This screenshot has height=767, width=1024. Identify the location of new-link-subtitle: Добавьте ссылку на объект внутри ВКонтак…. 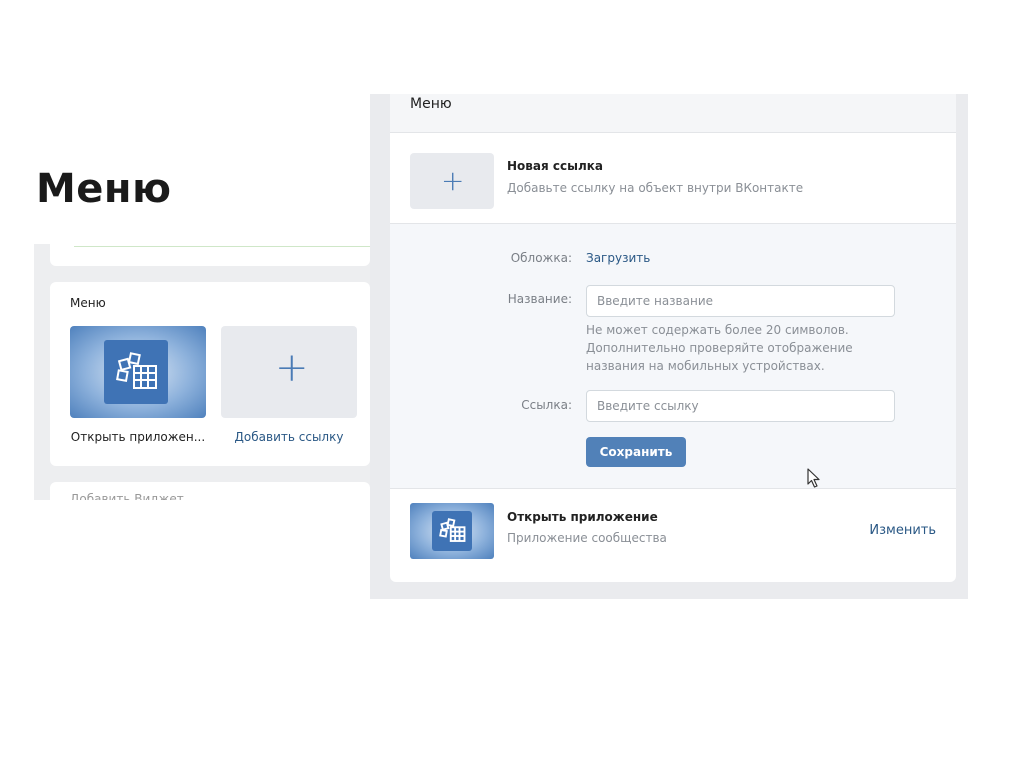
(655, 188).